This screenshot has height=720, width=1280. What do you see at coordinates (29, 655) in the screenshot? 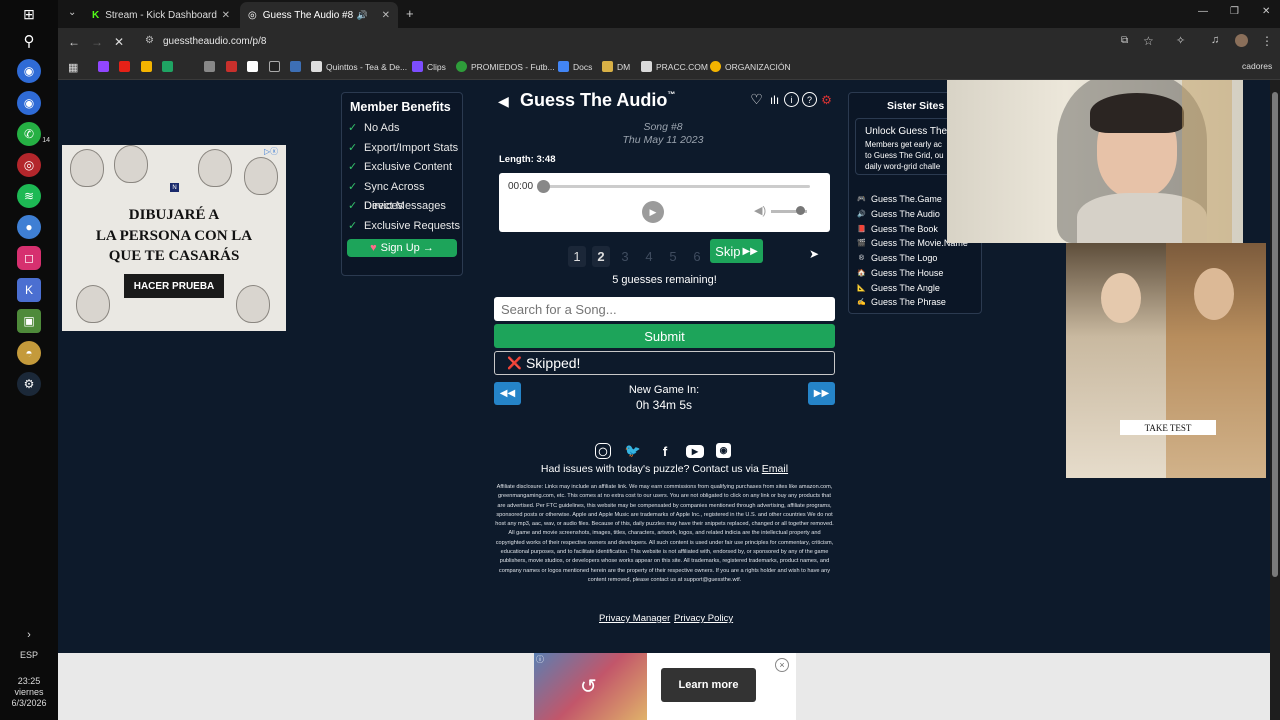
I see `language-indicator: ESP` at bounding box center [29, 655].